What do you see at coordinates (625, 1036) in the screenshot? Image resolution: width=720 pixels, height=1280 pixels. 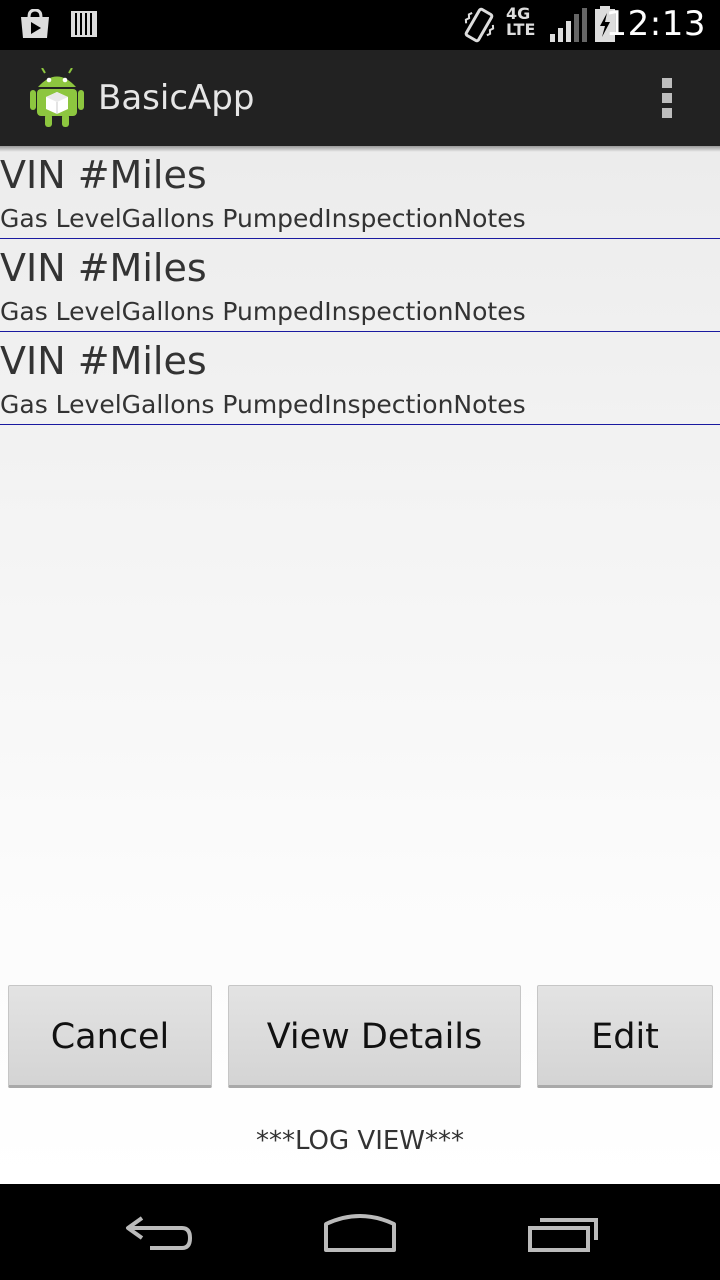 I see `edit-button: Edit` at bounding box center [625, 1036].